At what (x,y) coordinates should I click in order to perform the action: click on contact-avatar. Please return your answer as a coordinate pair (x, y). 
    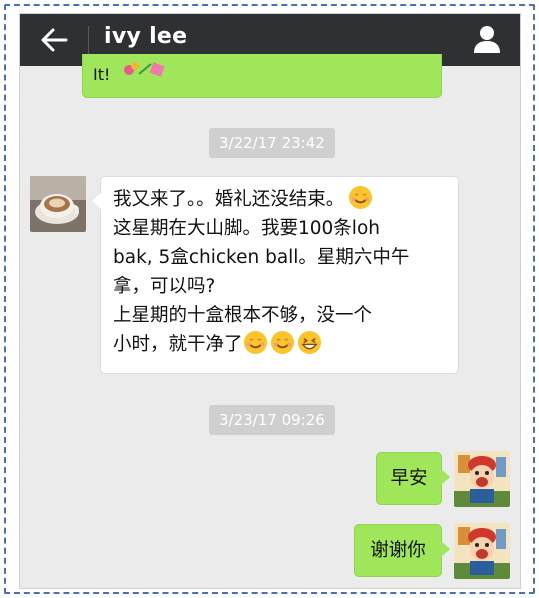
    Looking at the image, I should click on (58, 204).